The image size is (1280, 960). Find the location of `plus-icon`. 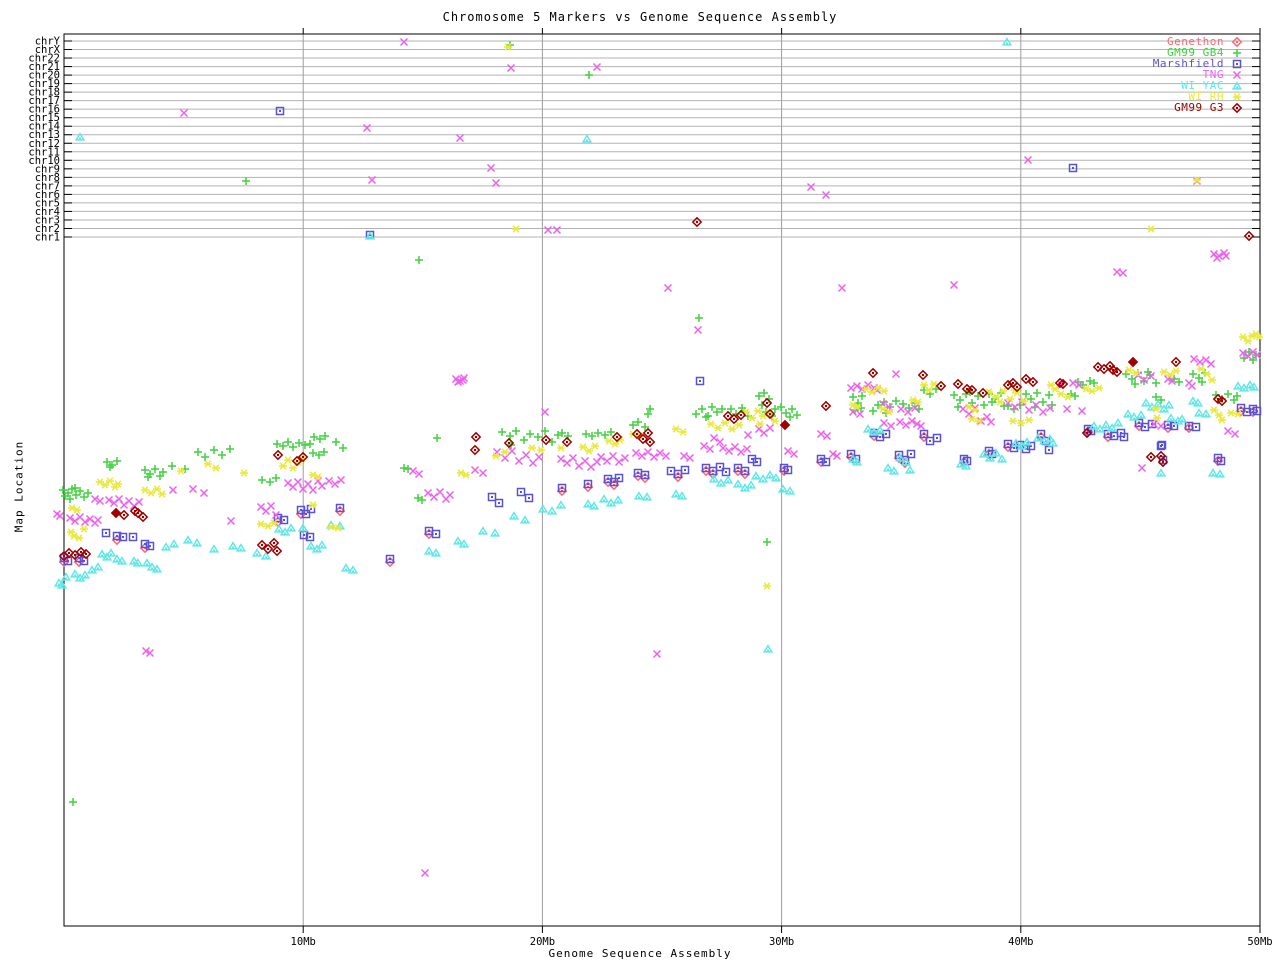

plus-icon is located at coordinates (1237, 52).